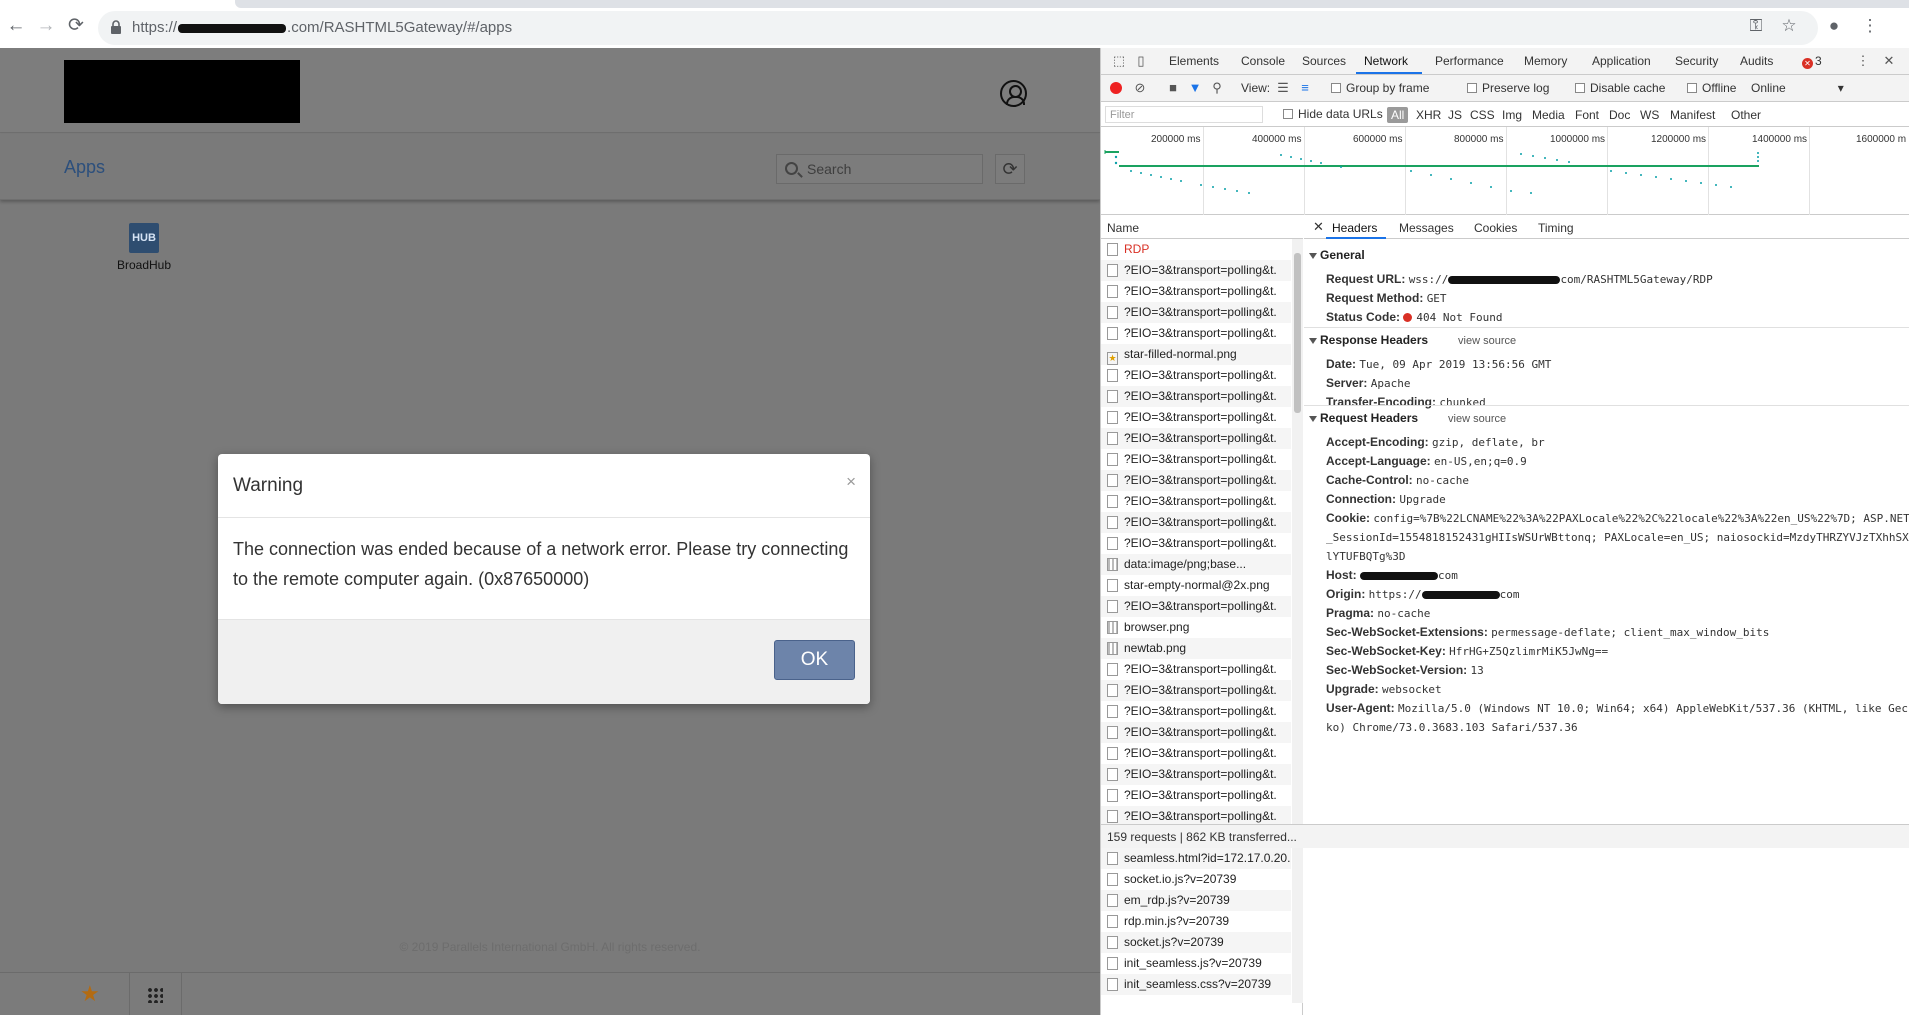  What do you see at coordinates (1426, 228) in the screenshot?
I see `tab-messages: Messages` at bounding box center [1426, 228].